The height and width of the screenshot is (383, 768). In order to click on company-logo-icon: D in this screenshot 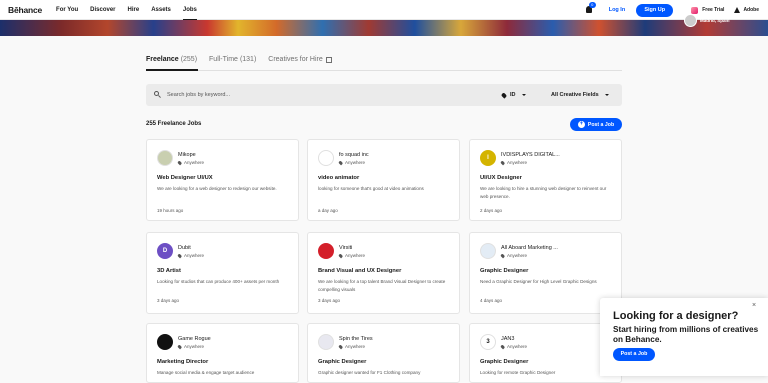, I will do `click(165, 251)`.